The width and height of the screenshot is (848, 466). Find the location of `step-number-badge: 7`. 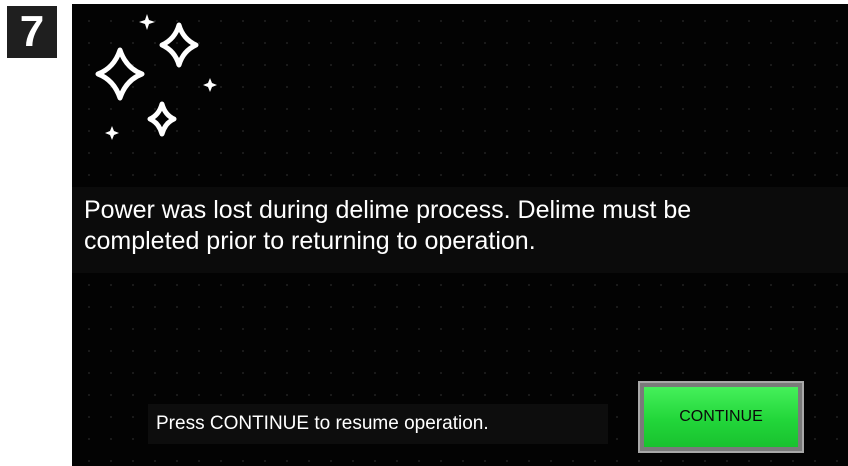

step-number-badge: 7 is located at coordinates (32, 32).